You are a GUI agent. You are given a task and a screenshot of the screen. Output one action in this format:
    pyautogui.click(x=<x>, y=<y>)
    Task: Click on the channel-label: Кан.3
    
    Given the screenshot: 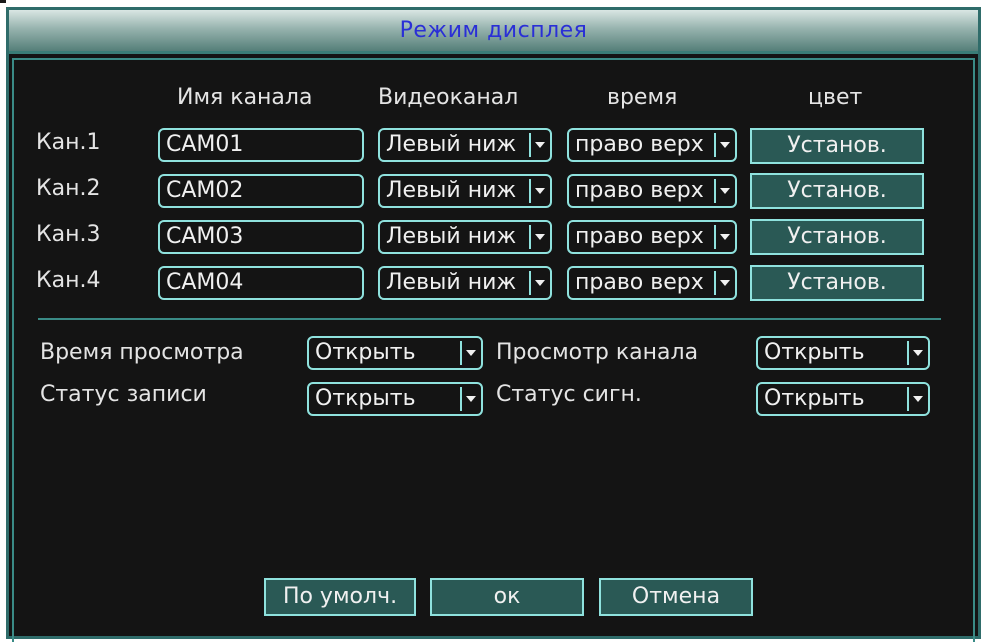 What is the action you would take?
    pyautogui.click(x=68, y=234)
    